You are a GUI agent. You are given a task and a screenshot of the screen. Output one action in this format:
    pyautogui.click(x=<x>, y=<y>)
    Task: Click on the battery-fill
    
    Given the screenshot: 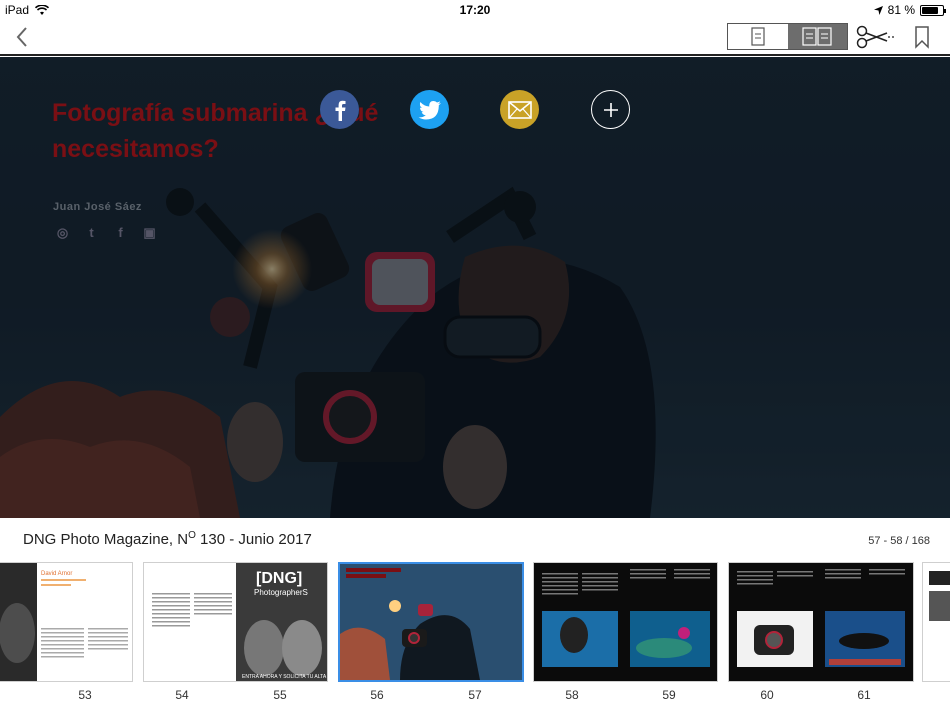 What is the action you would take?
    pyautogui.click(x=930, y=10)
    